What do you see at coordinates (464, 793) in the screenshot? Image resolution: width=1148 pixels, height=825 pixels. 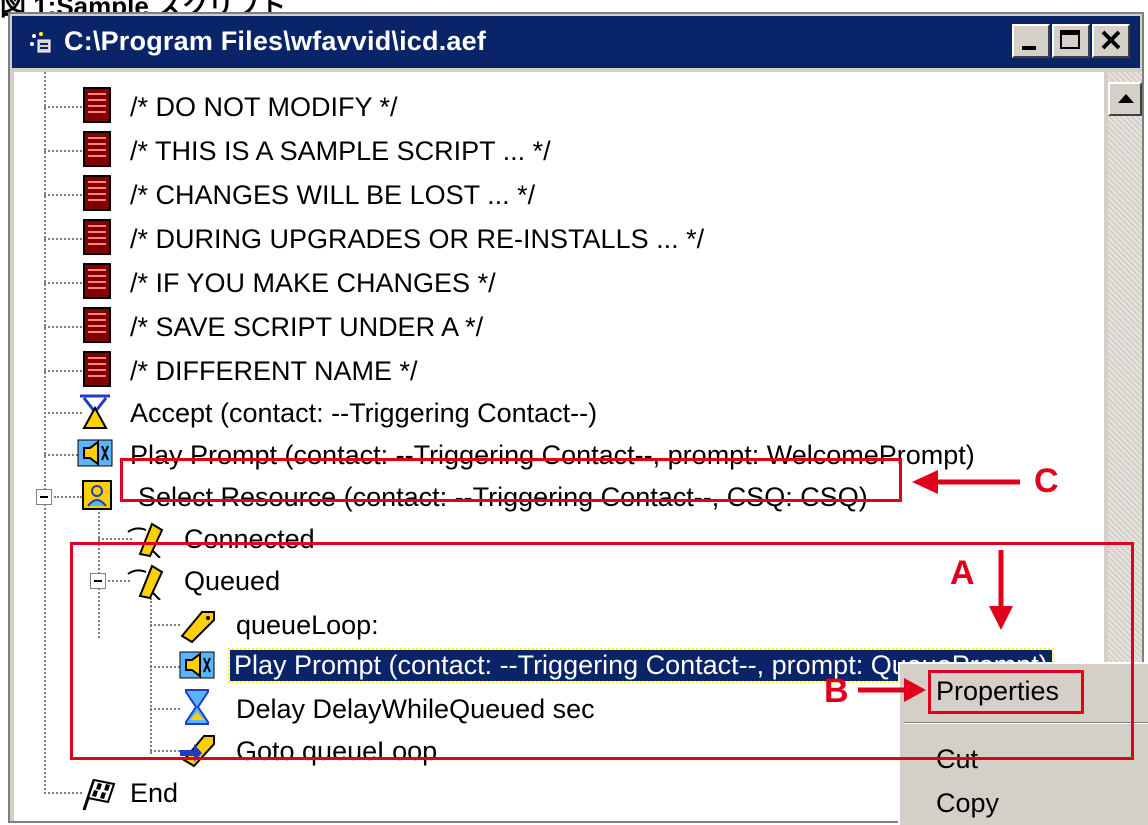 I see `tree-item-end: End` at bounding box center [464, 793].